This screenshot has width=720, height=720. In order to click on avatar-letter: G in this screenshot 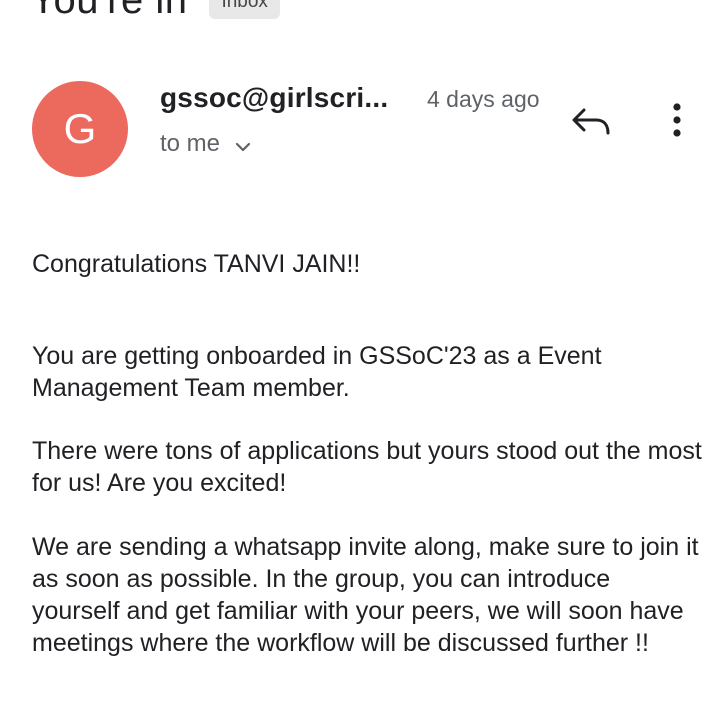, I will do `click(80, 128)`.